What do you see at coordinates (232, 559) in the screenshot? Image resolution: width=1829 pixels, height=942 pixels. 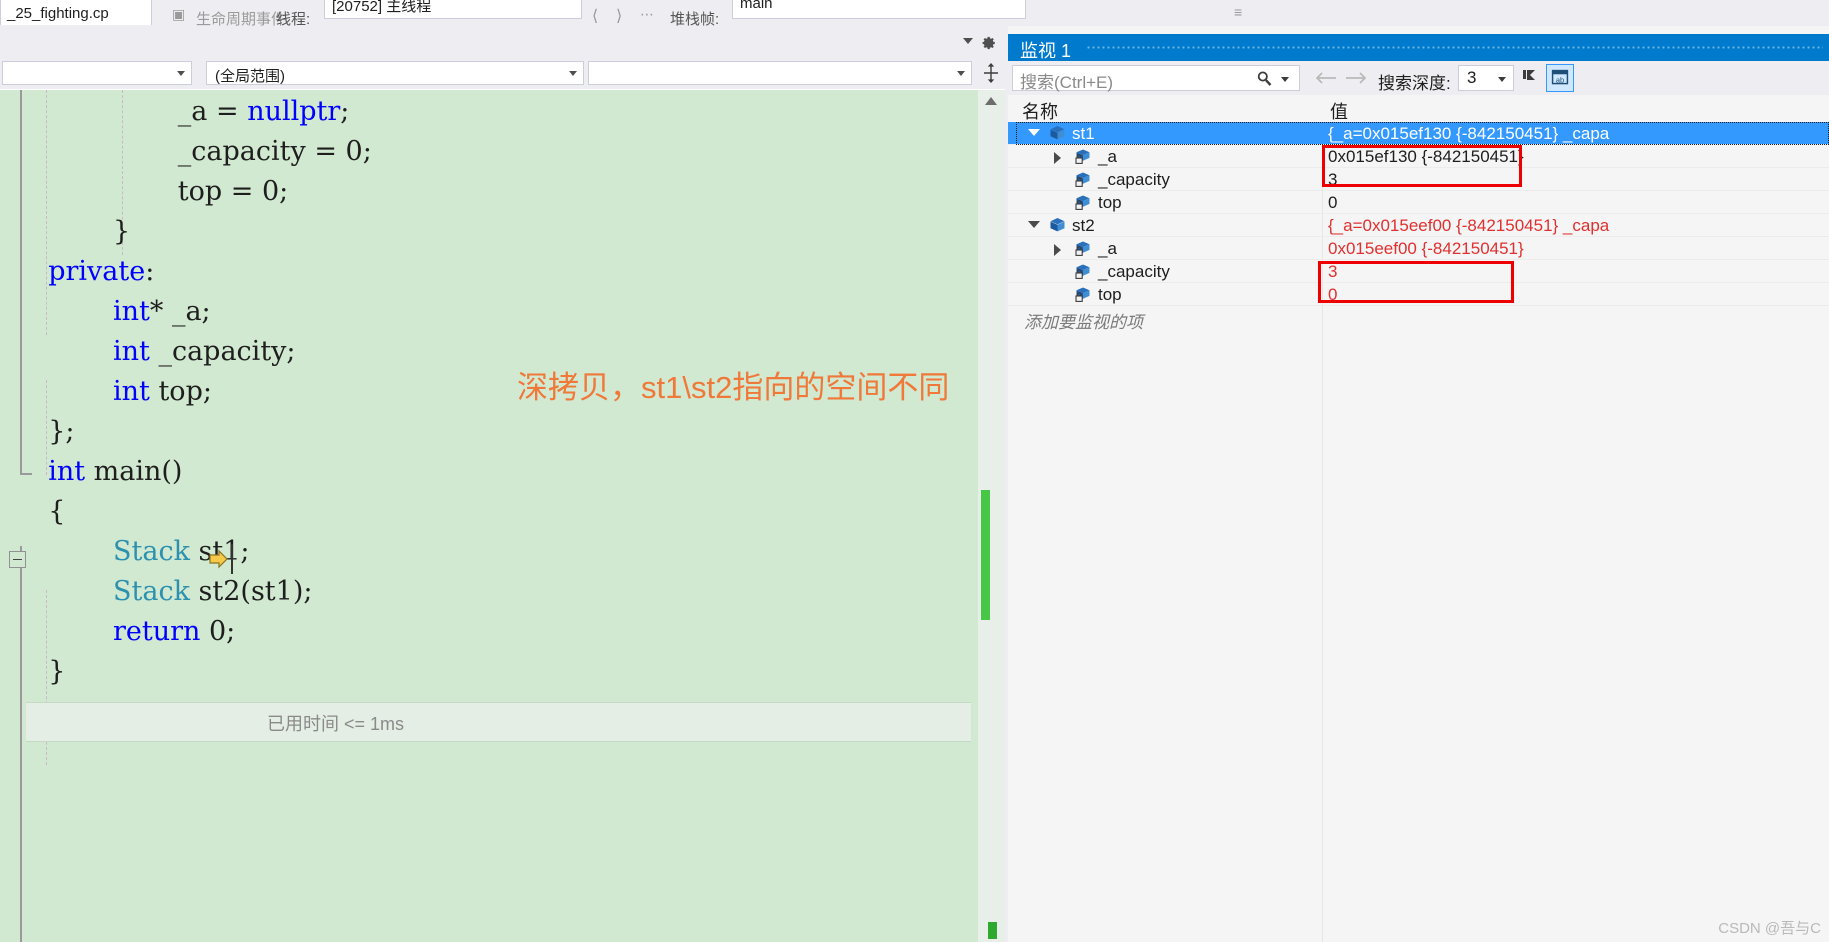 I see `text-caret` at bounding box center [232, 559].